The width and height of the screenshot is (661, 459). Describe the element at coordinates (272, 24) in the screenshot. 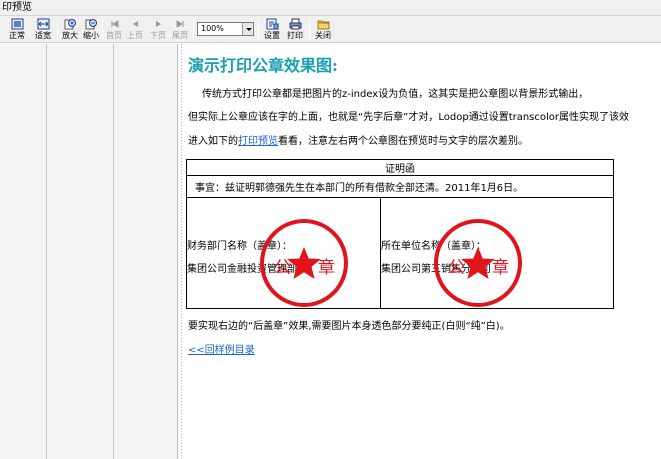

I see `setup-icon` at that location.